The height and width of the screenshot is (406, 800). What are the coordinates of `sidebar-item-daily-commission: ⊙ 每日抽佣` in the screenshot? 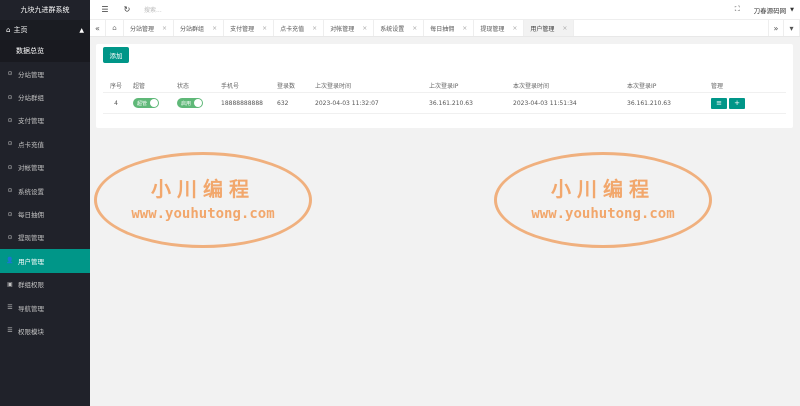 It's located at (45, 213).